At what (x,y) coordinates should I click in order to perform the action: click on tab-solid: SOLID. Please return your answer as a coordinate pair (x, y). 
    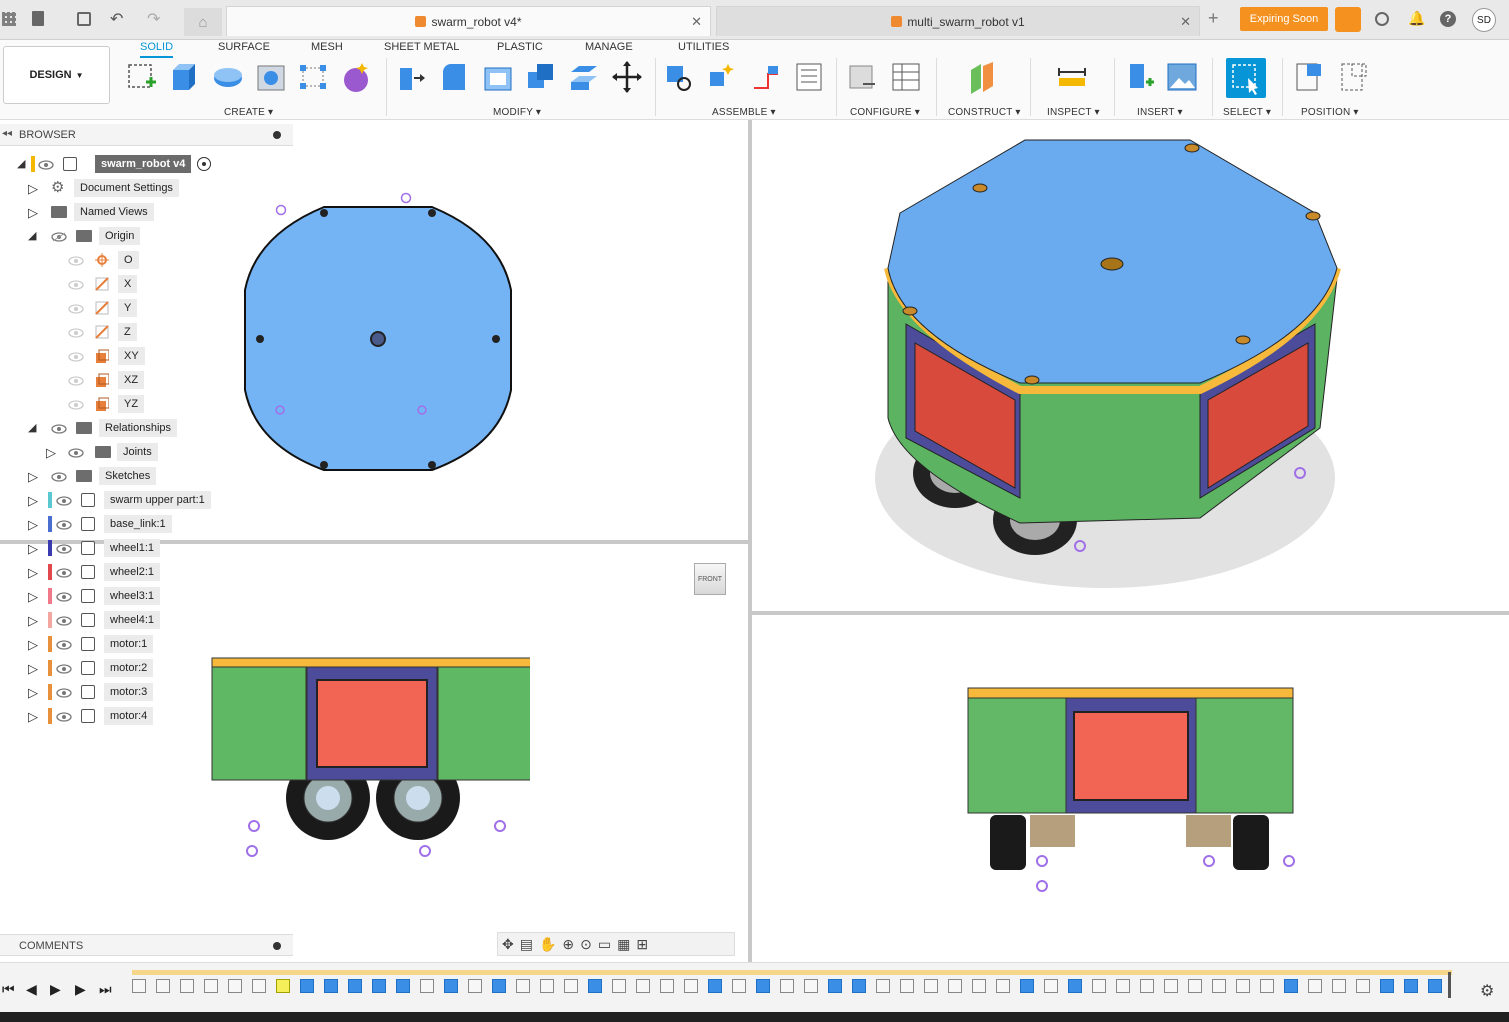
    Looking at the image, I should click on (157, 49).